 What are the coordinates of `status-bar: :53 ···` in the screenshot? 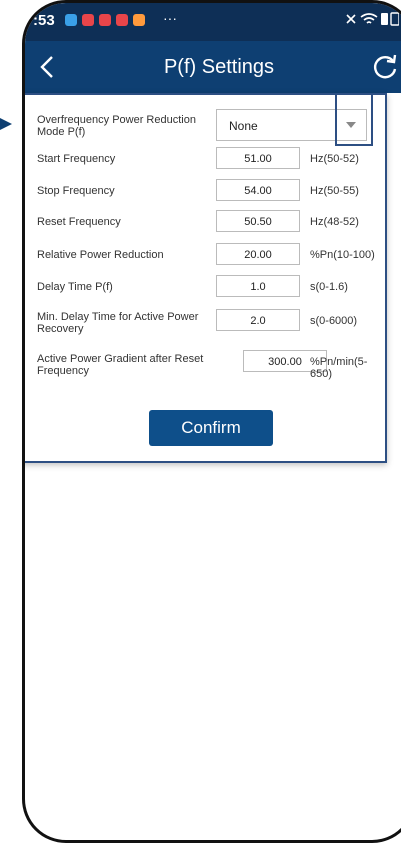 It's located at (213, 22).